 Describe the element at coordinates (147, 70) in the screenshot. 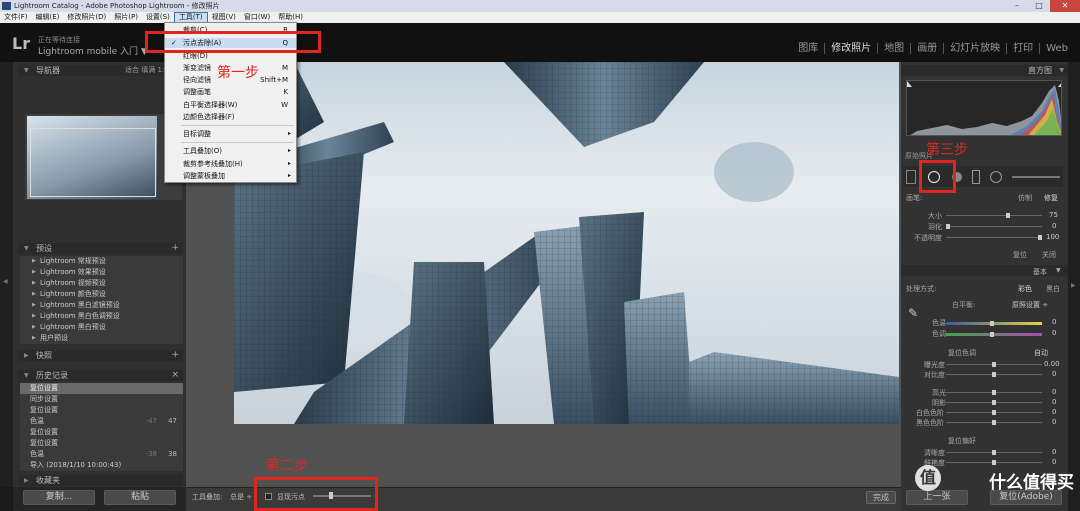

I see `zoom-options: 适合 填满 1:1` at that location.